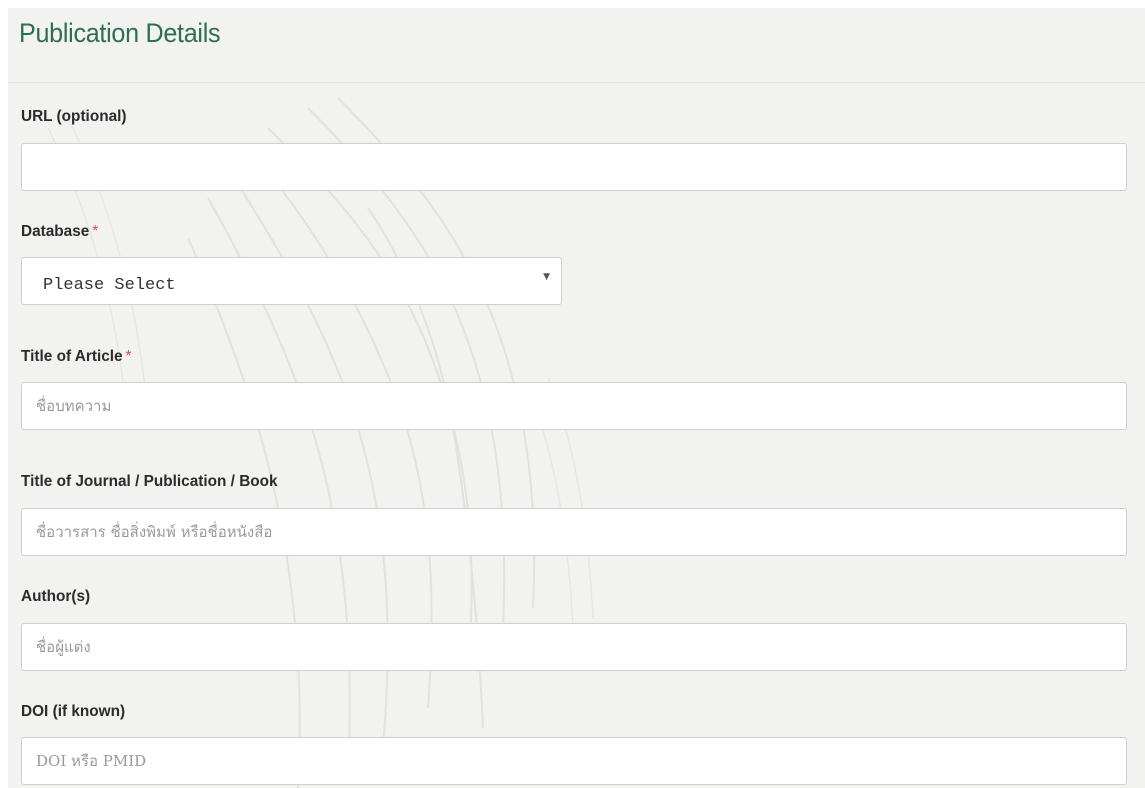 The height and width of the screenshot is (788, 1145). I want to click on database-label: Database *, so click(59, 232).